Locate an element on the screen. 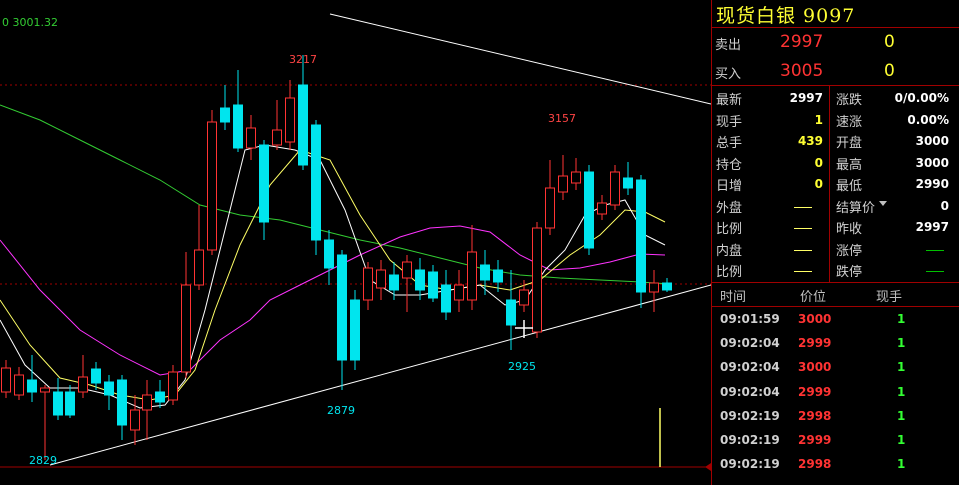 The width and height of the screenshot is (959, 485). buy-label: 买入 is located at coordinates (728, 74).